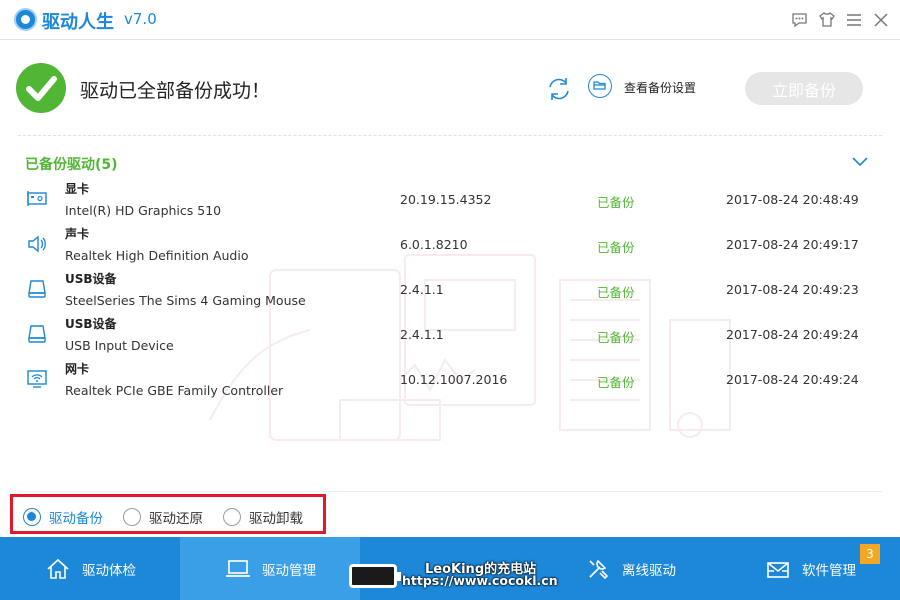 This screenshot has width=900, height=600. I want to click on nav-label: 离线驱动, so click(649, 570).